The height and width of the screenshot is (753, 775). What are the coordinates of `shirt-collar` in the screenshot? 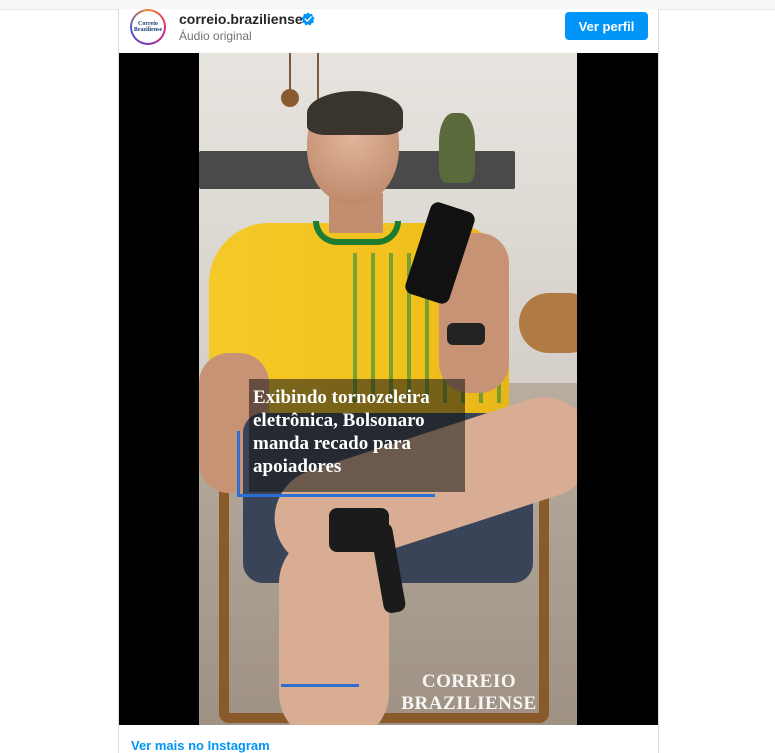 It's located at (357, 233).